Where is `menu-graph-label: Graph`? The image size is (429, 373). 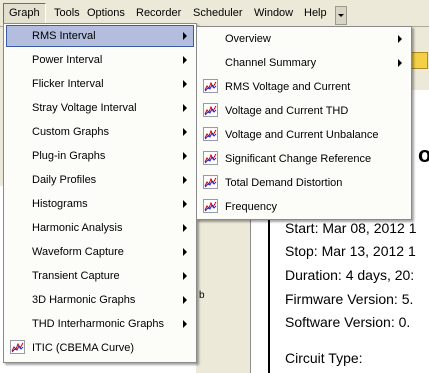 menu-graph-label: Graph is located at coordinates (24, 13).